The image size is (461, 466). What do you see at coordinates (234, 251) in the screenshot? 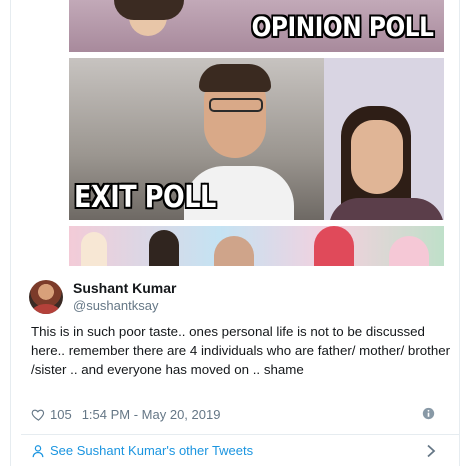
I see `child-face-shape` at bounding box center [234, 251].